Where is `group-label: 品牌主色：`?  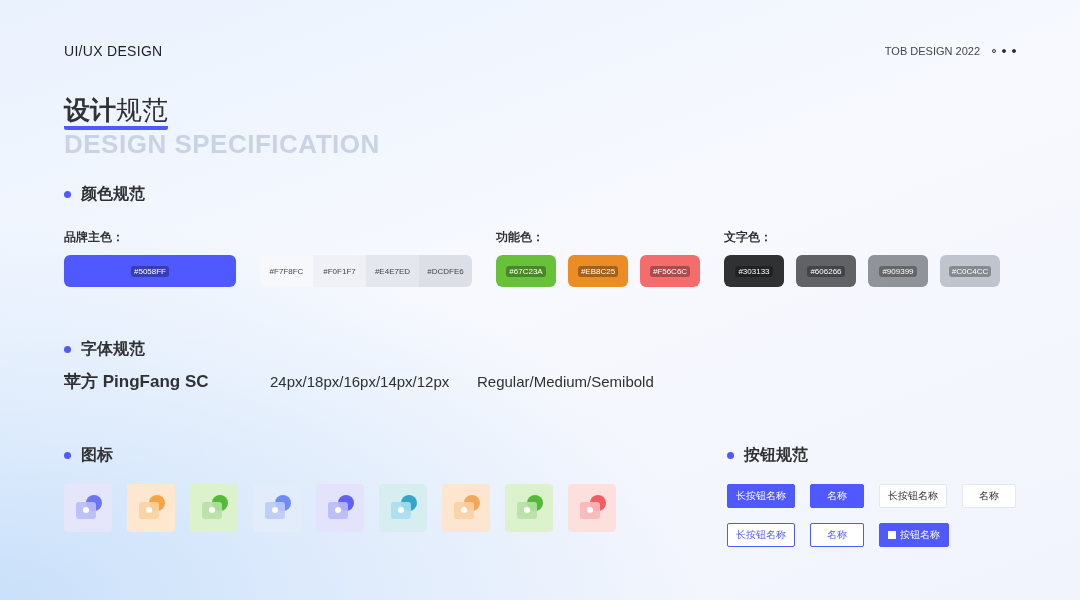
group-label: 品牌主色： is located at coordinates (94, 236).